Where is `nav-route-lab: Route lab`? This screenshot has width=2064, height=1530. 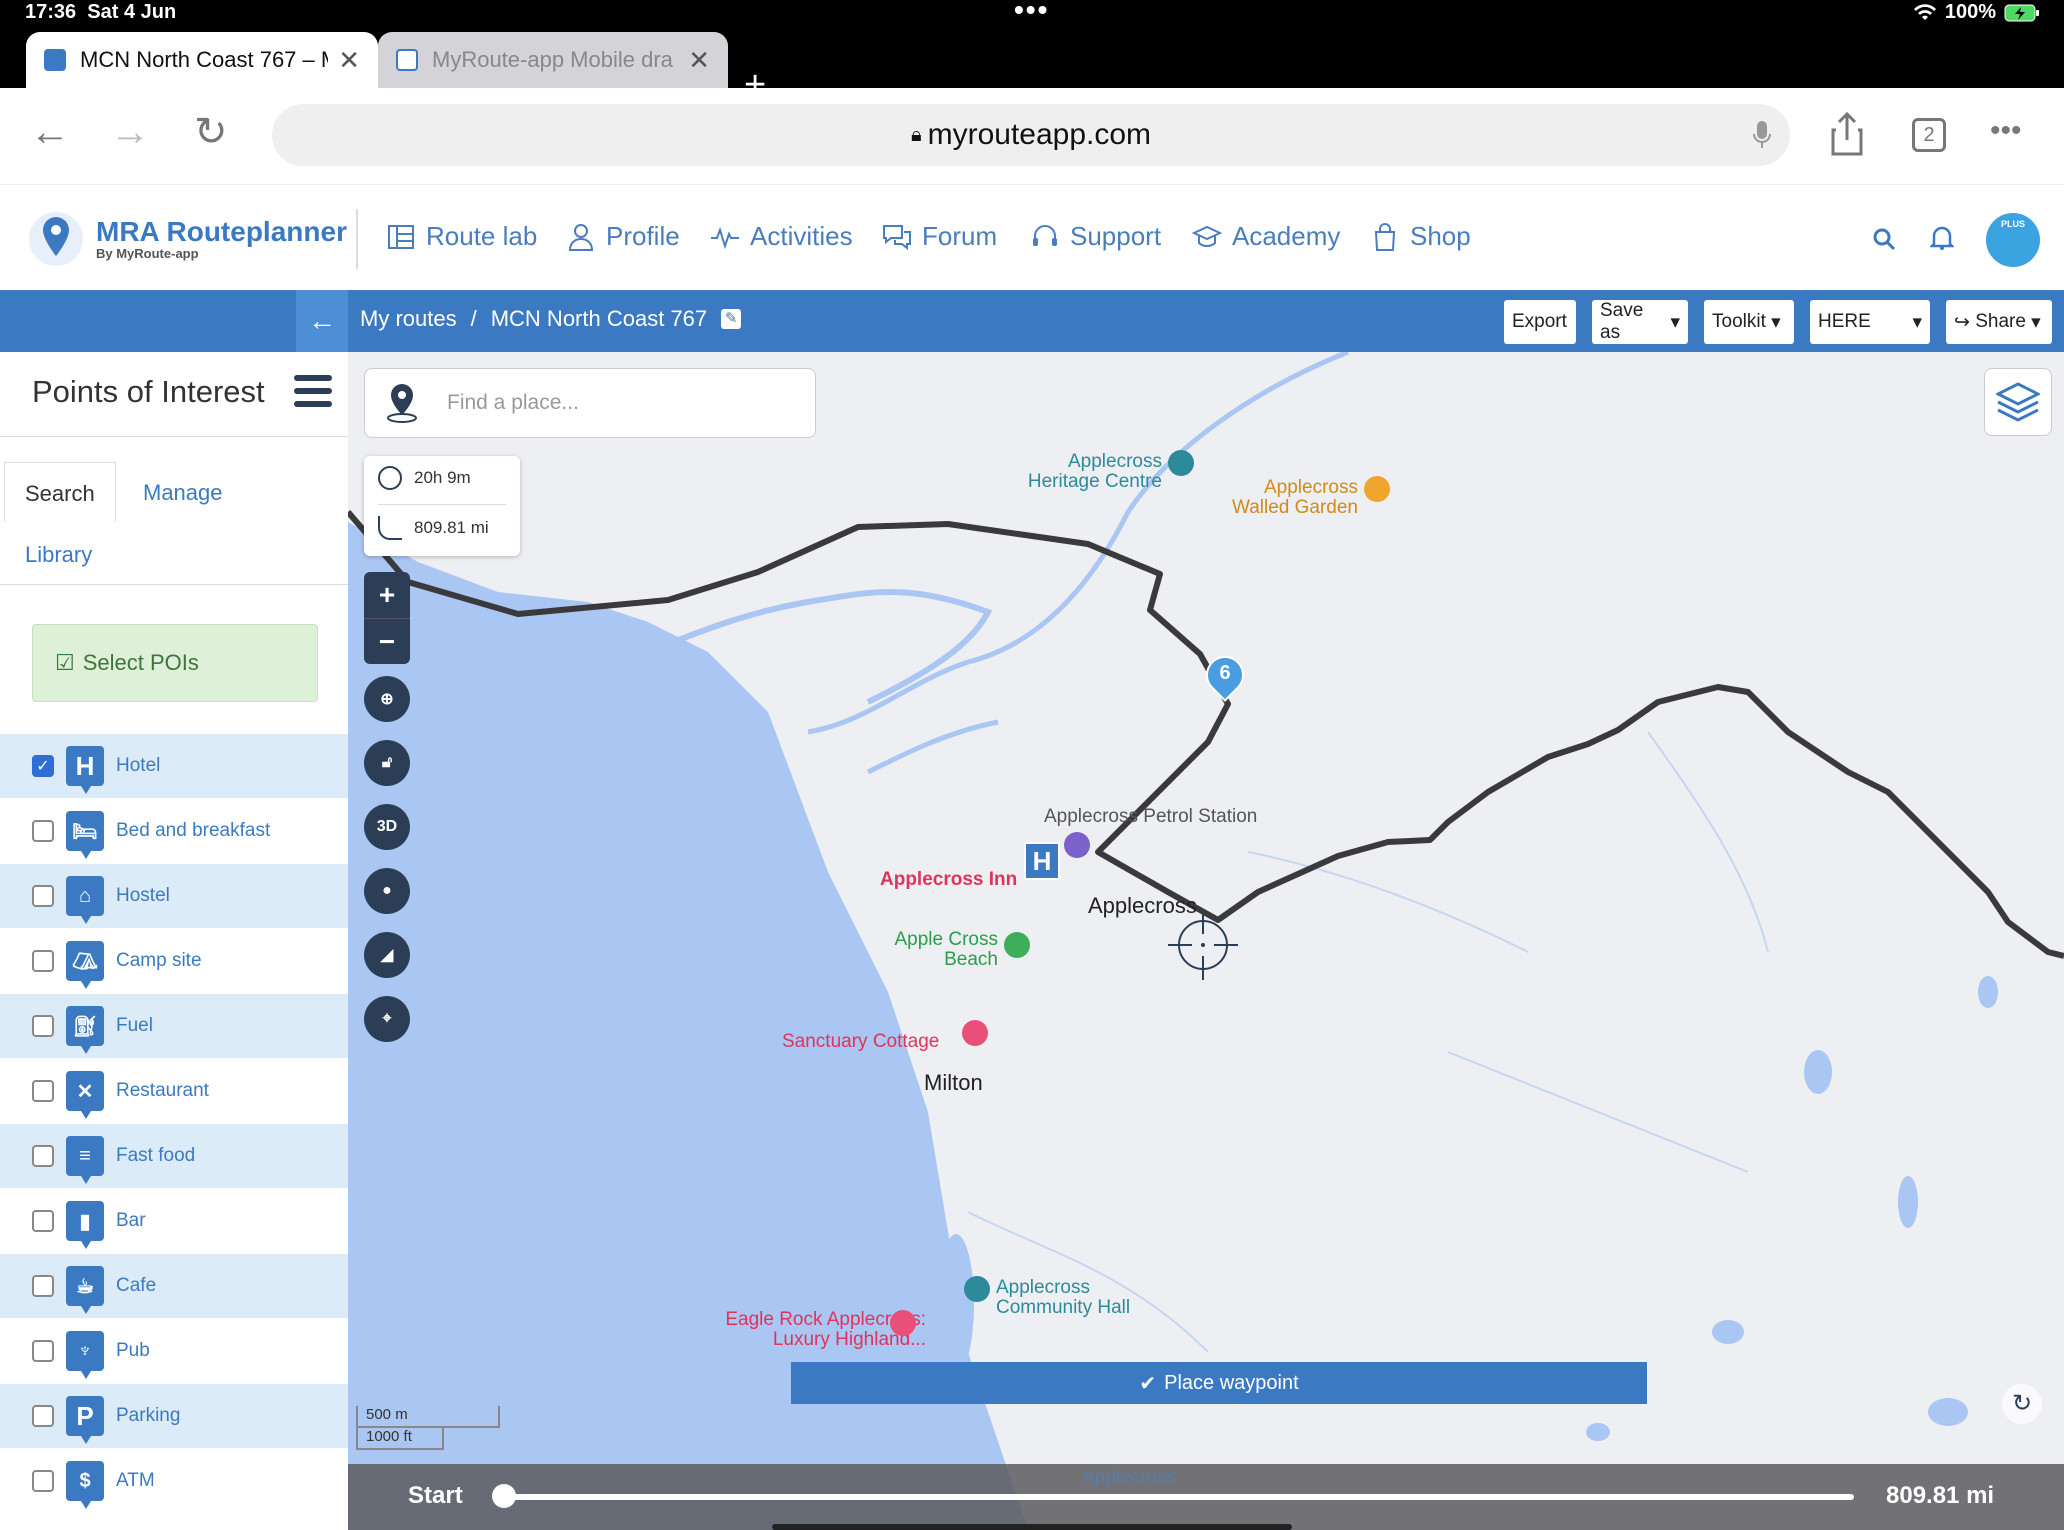
nav-route-lab: Route lab is located at coordinates (461, 236).